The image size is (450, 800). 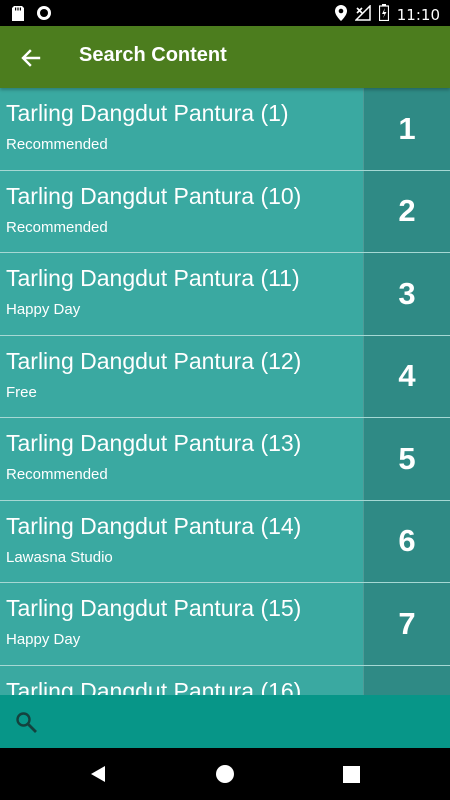 What do you see at coordinates (154, 360) in the screenshot?
I see `list-item-title: Tarling Dangdut Pantura (12)` at bounding box center [154, 360].